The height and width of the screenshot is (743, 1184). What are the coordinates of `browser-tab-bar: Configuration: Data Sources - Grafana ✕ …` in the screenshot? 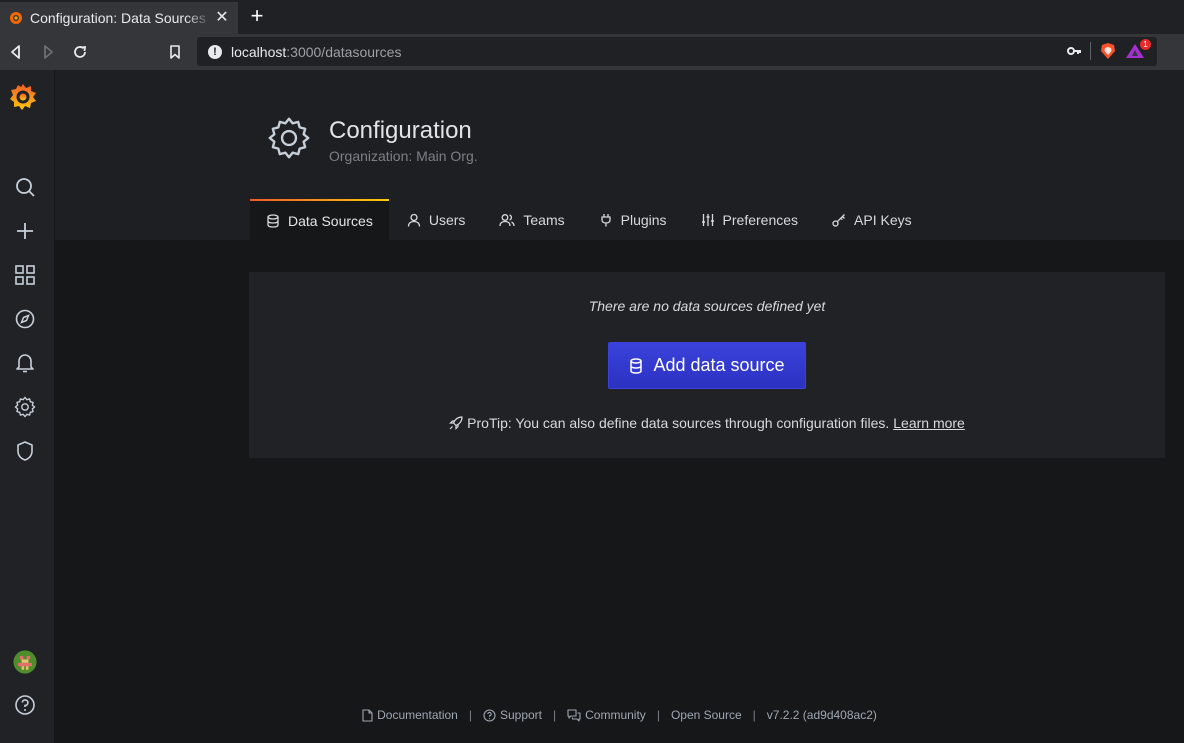 It's located at (592, 17).